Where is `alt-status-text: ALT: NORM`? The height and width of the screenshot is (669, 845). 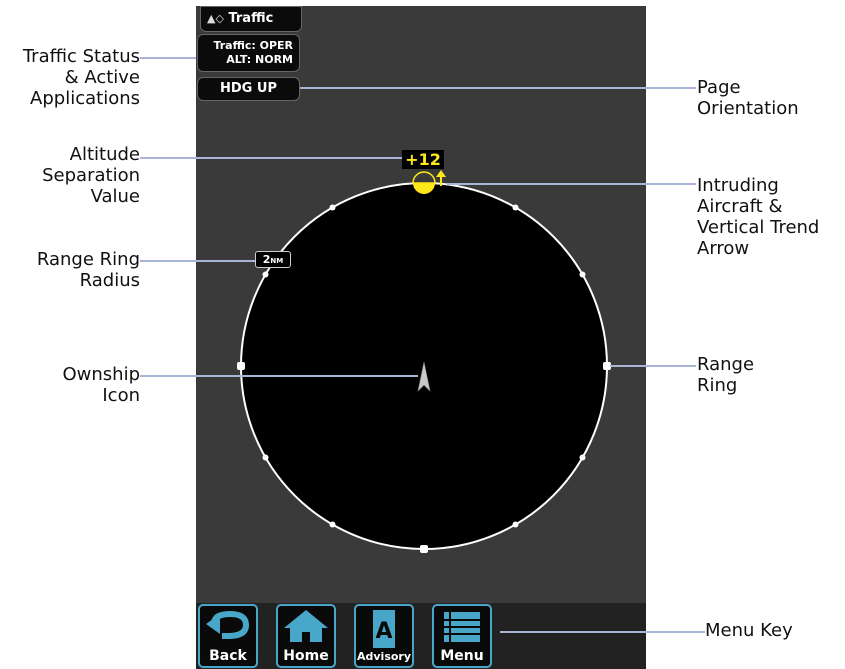
alt-status-text: ALT: NORM is located at coordinates (259, 59).